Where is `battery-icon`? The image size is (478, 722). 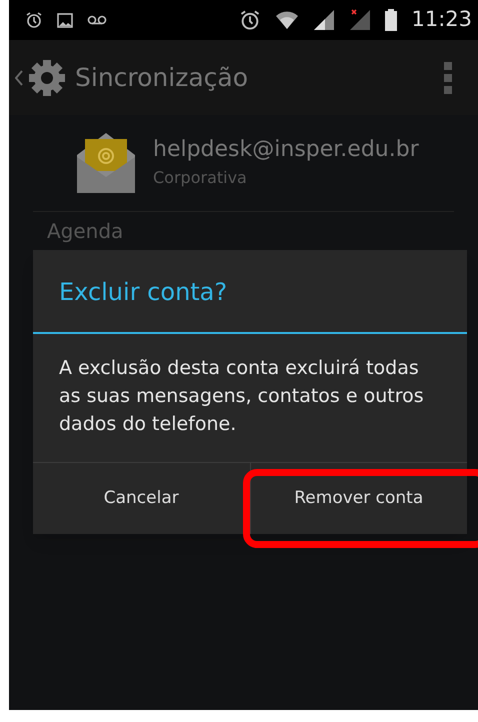
battery-icon is located at coordinates (391, 20).